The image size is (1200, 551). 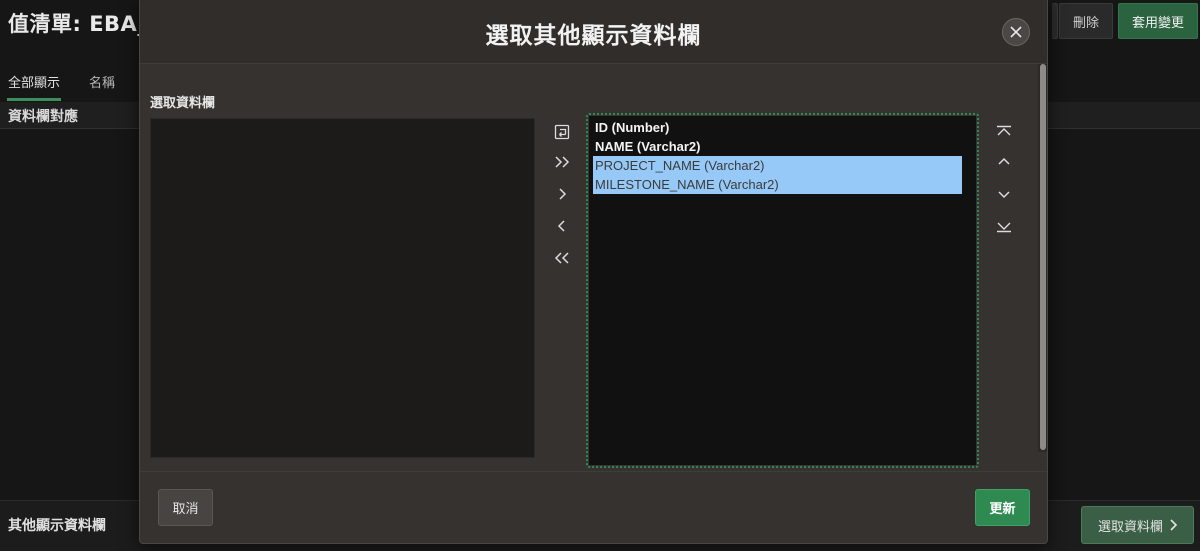 What do you see at coordinates (78, 24) in the screenshot?
I see `page-title: 值清單: EBA_` at bounding box center [78, 24].